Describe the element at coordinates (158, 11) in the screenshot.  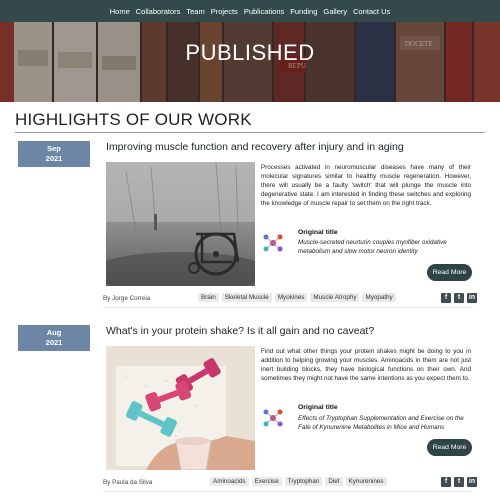
I see `nav-collaborators: Collaborators` at that location.